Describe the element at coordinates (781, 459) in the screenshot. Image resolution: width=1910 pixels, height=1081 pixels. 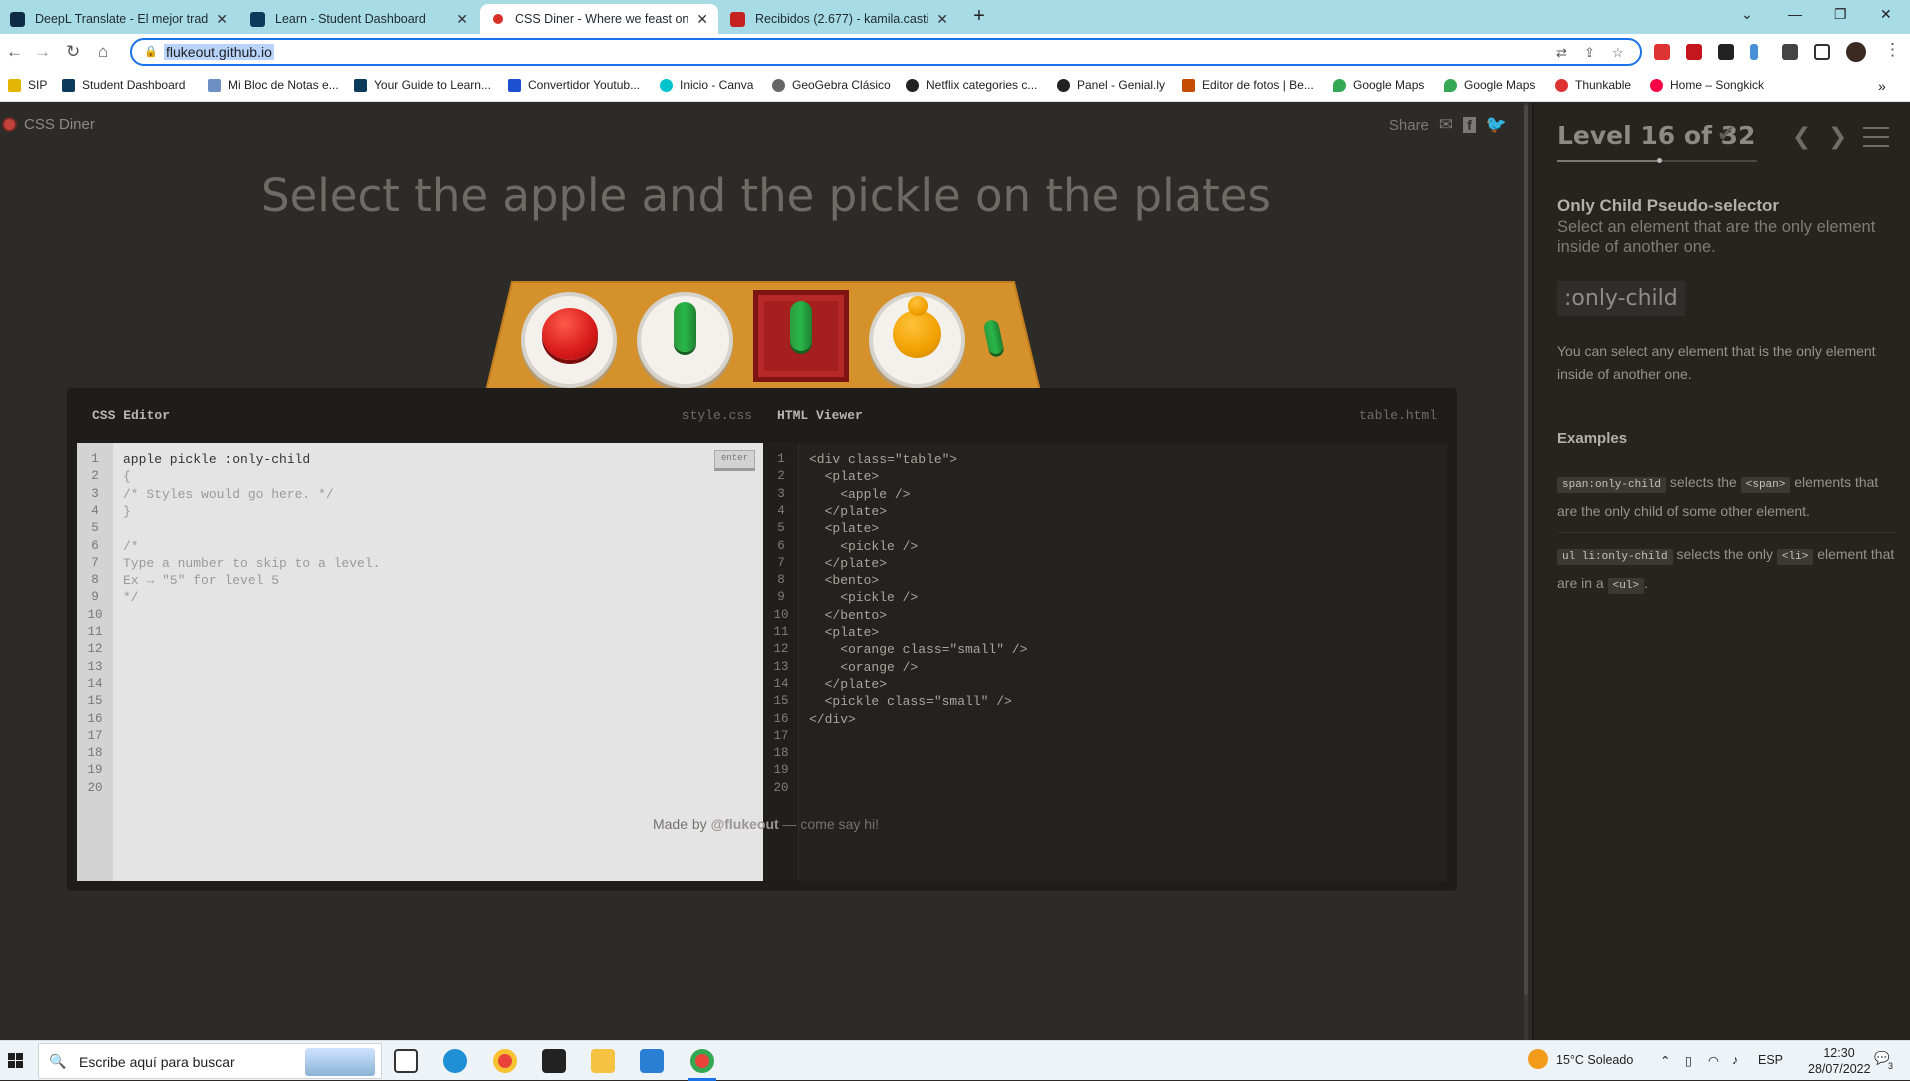
I see `line-number: 1` at that location.